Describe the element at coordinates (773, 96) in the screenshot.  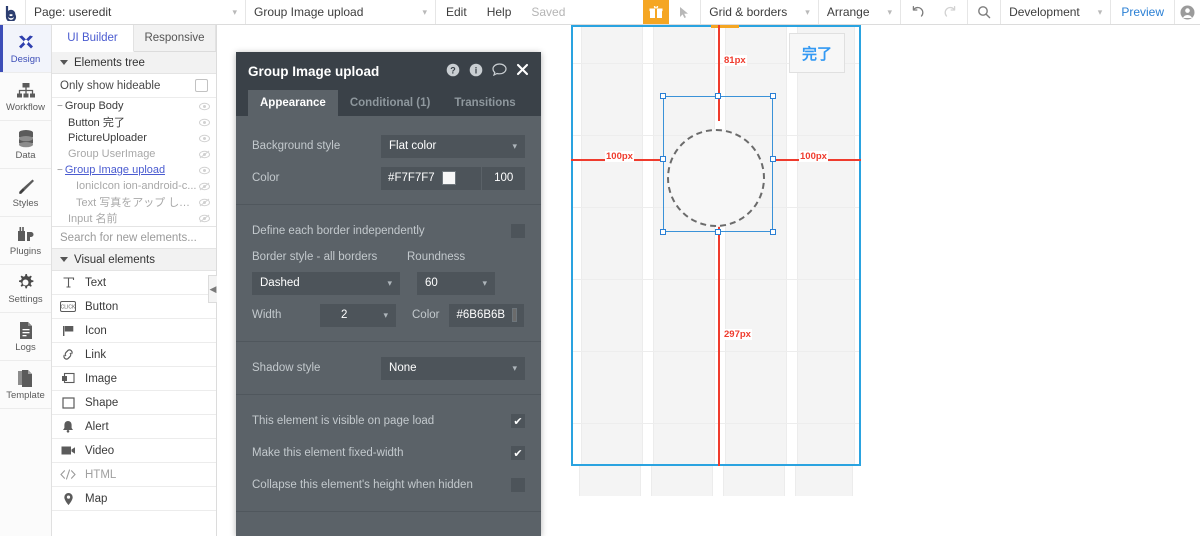
I see `resize-handle-top-right` at that location.